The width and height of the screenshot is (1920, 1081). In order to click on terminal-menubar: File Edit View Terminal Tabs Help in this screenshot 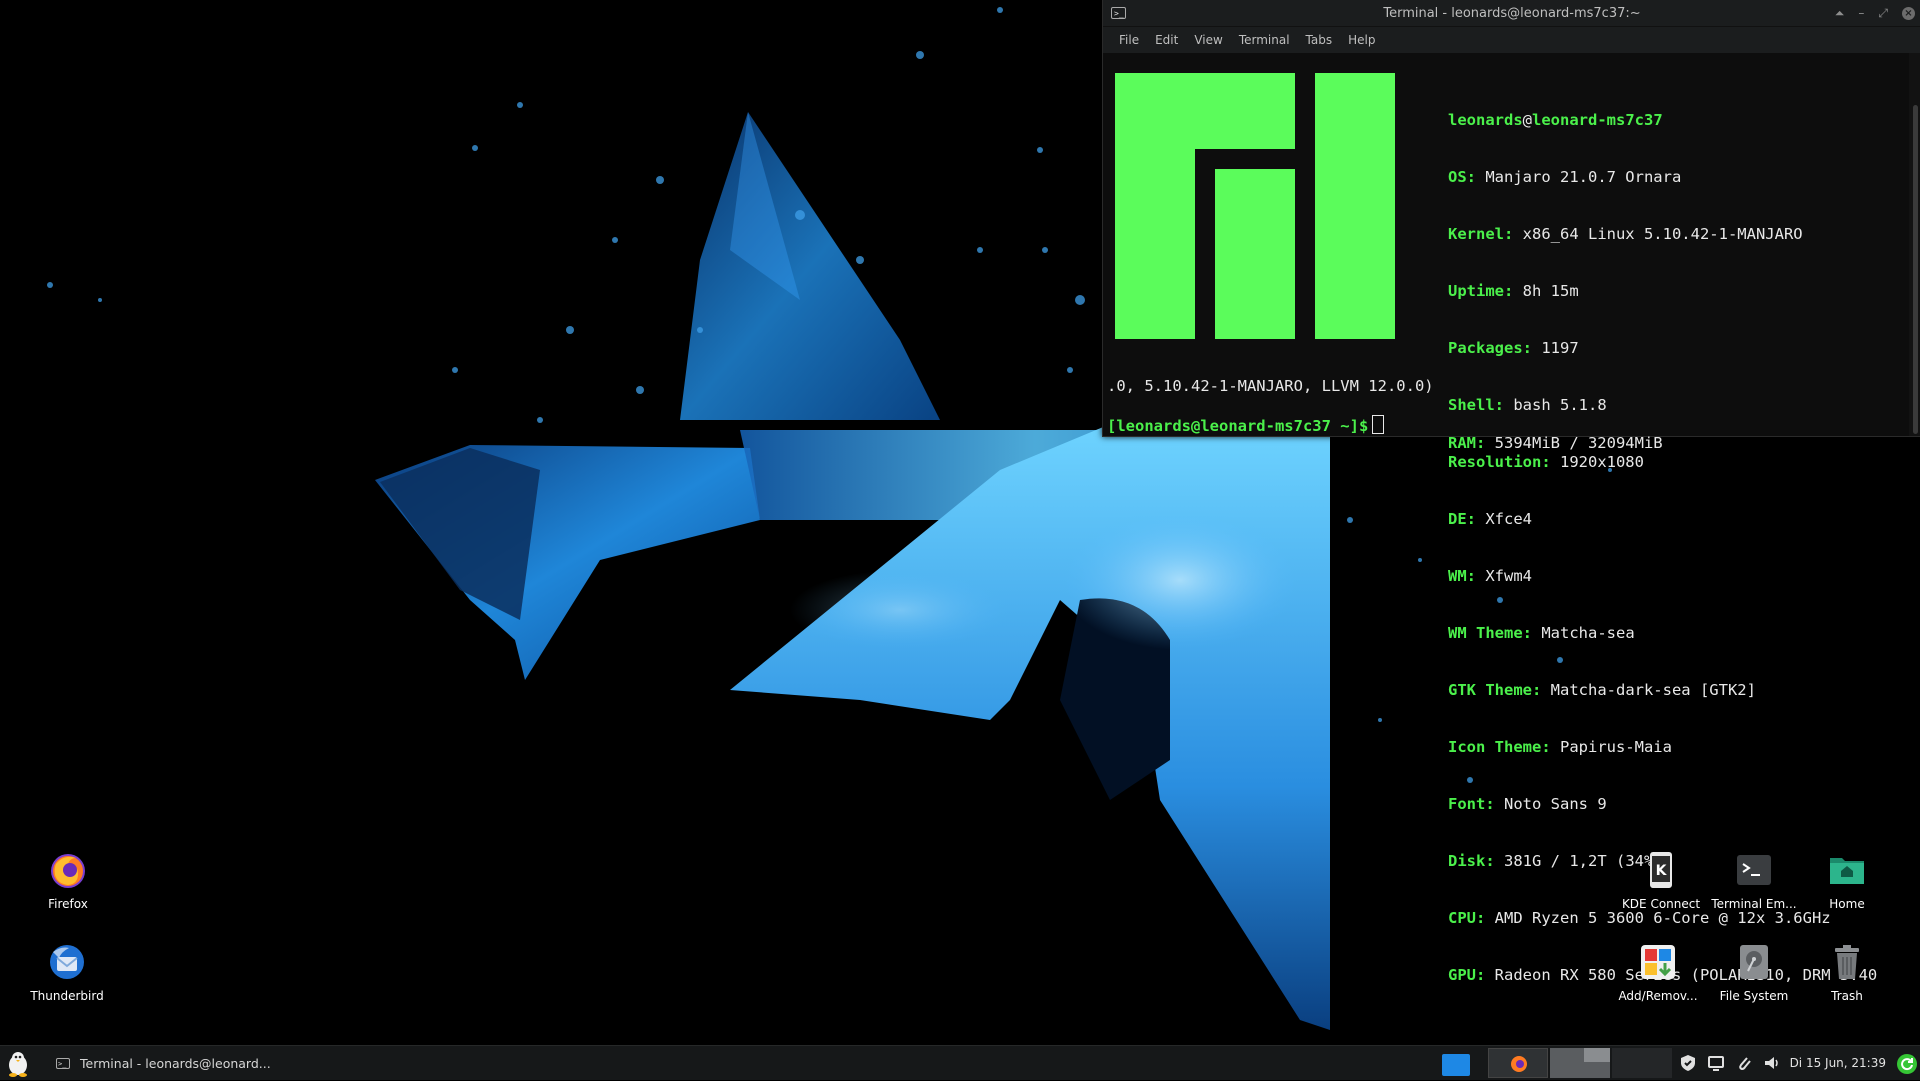, I will do `click(1511, 40)`.